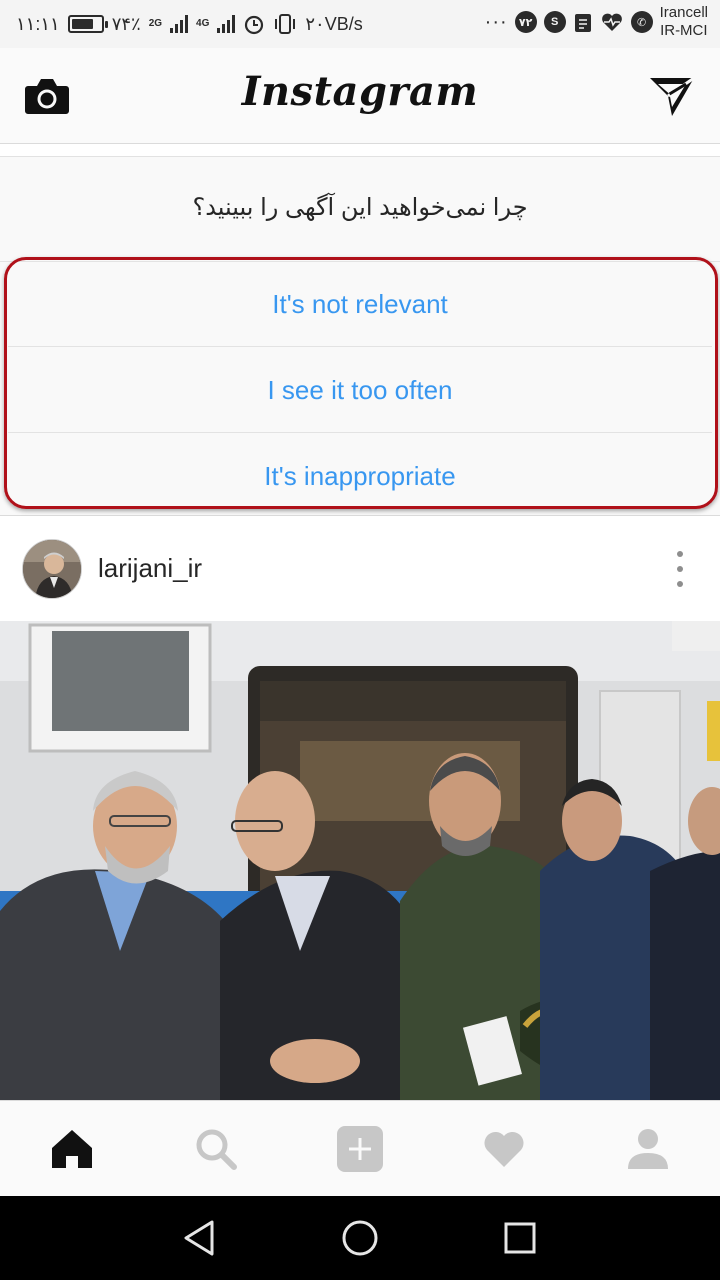 The width and height of the screenshot is (720, 1280). I want to click on carrier-names: Irancell IR-MCI, so click(683, 21).